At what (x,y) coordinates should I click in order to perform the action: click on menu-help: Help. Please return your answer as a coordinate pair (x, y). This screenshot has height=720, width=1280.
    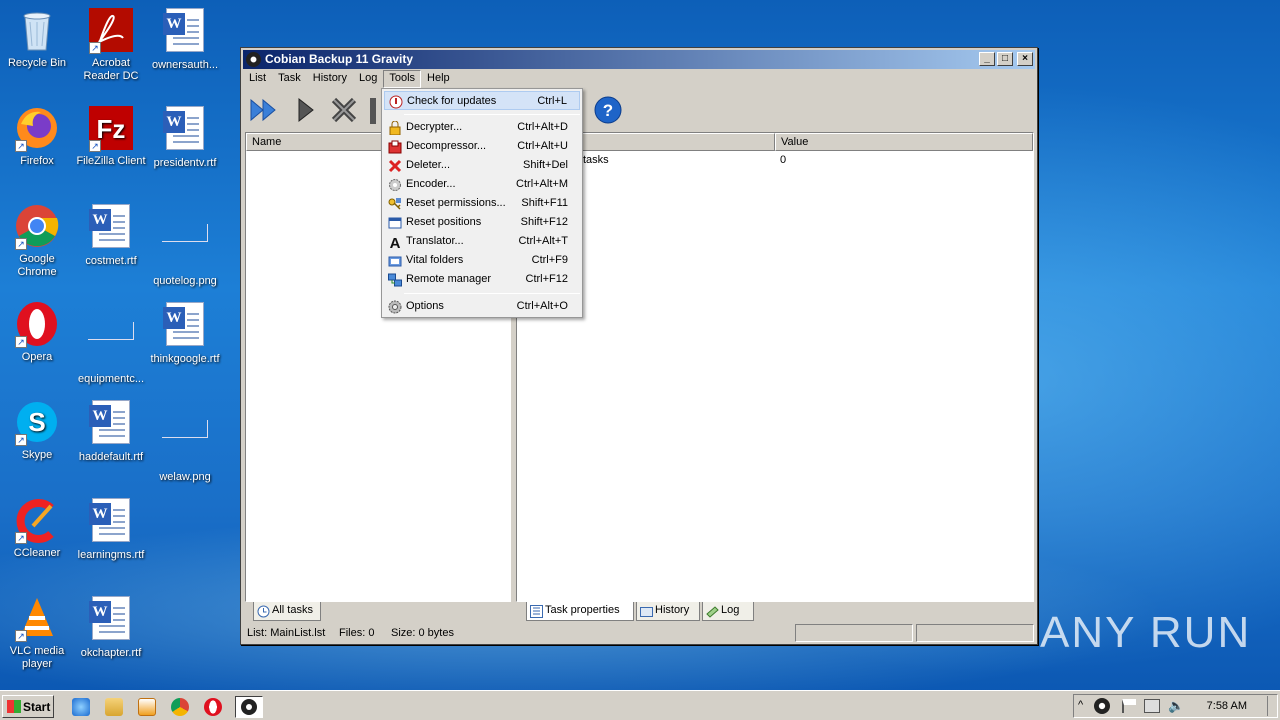
    Looking at the image, I should click on (438, 79).